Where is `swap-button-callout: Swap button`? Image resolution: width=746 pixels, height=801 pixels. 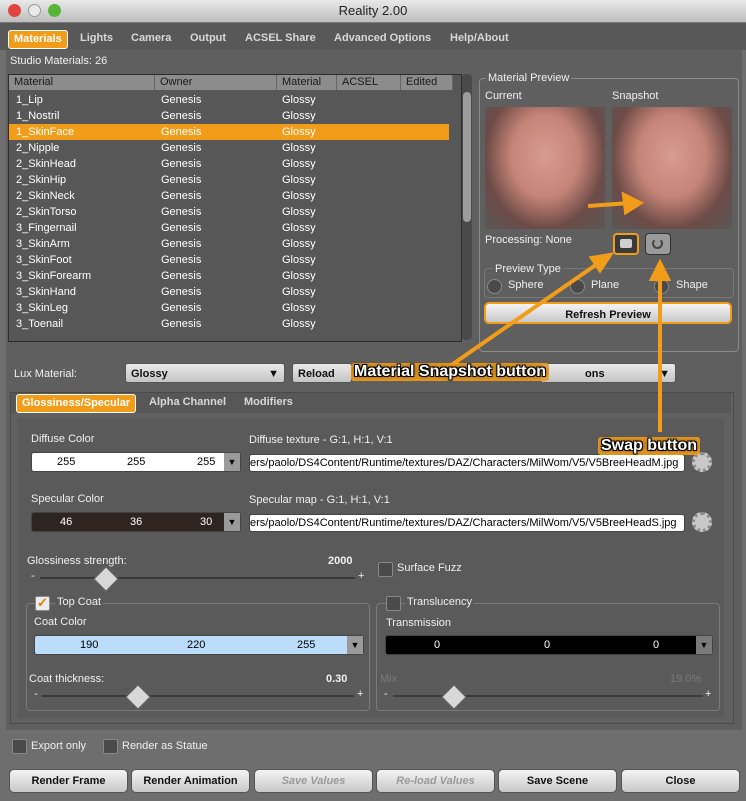 swap-button-callout: Swap button is located at coordinates (649, 446).